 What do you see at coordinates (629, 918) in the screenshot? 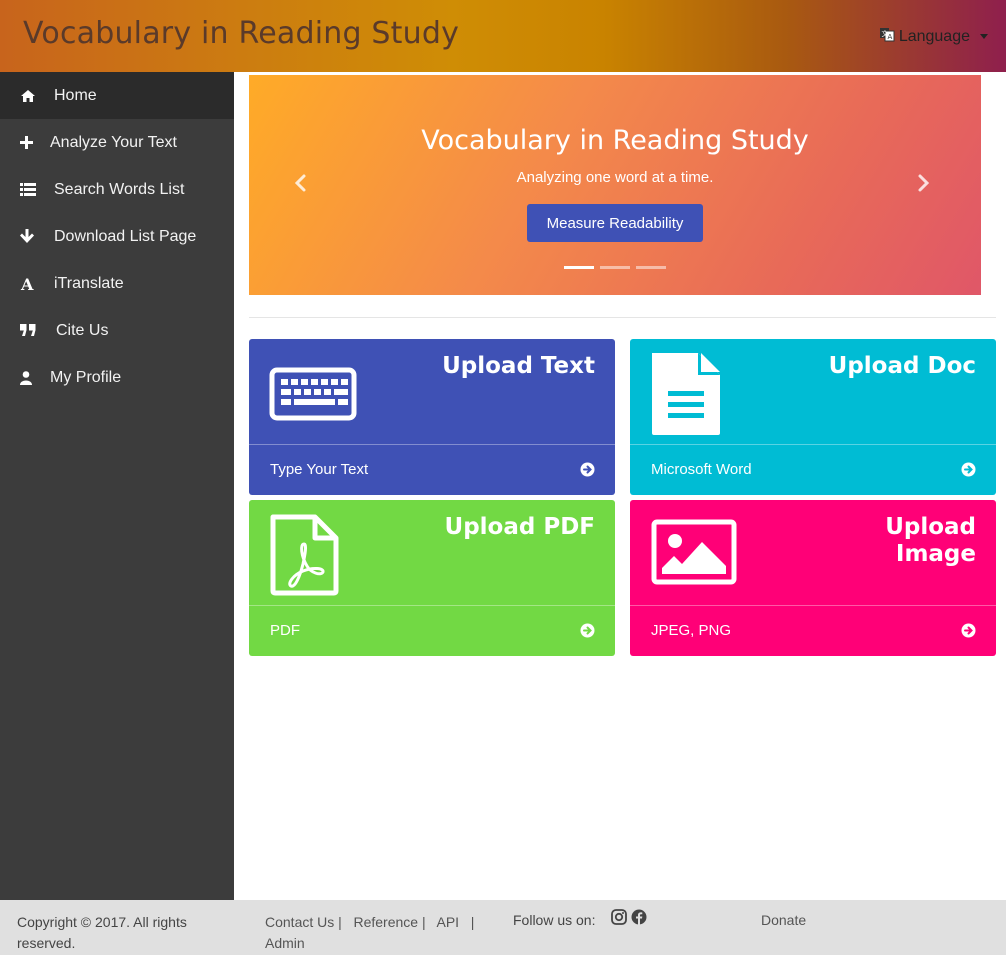
I see `social-links` at bounding box center [629, 918].